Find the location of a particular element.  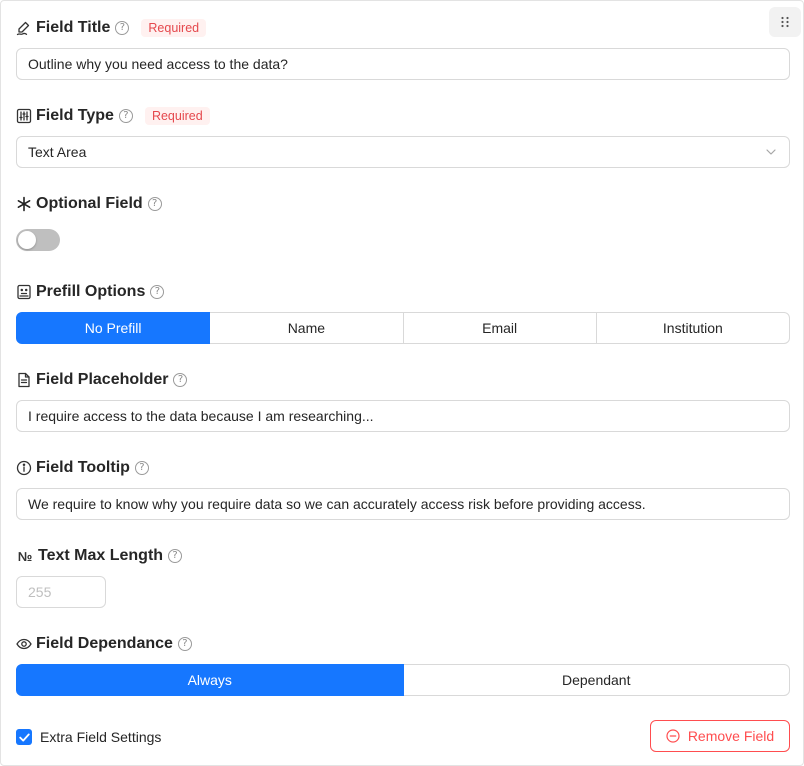

form-face-icon is located at coordinates (24, 292).